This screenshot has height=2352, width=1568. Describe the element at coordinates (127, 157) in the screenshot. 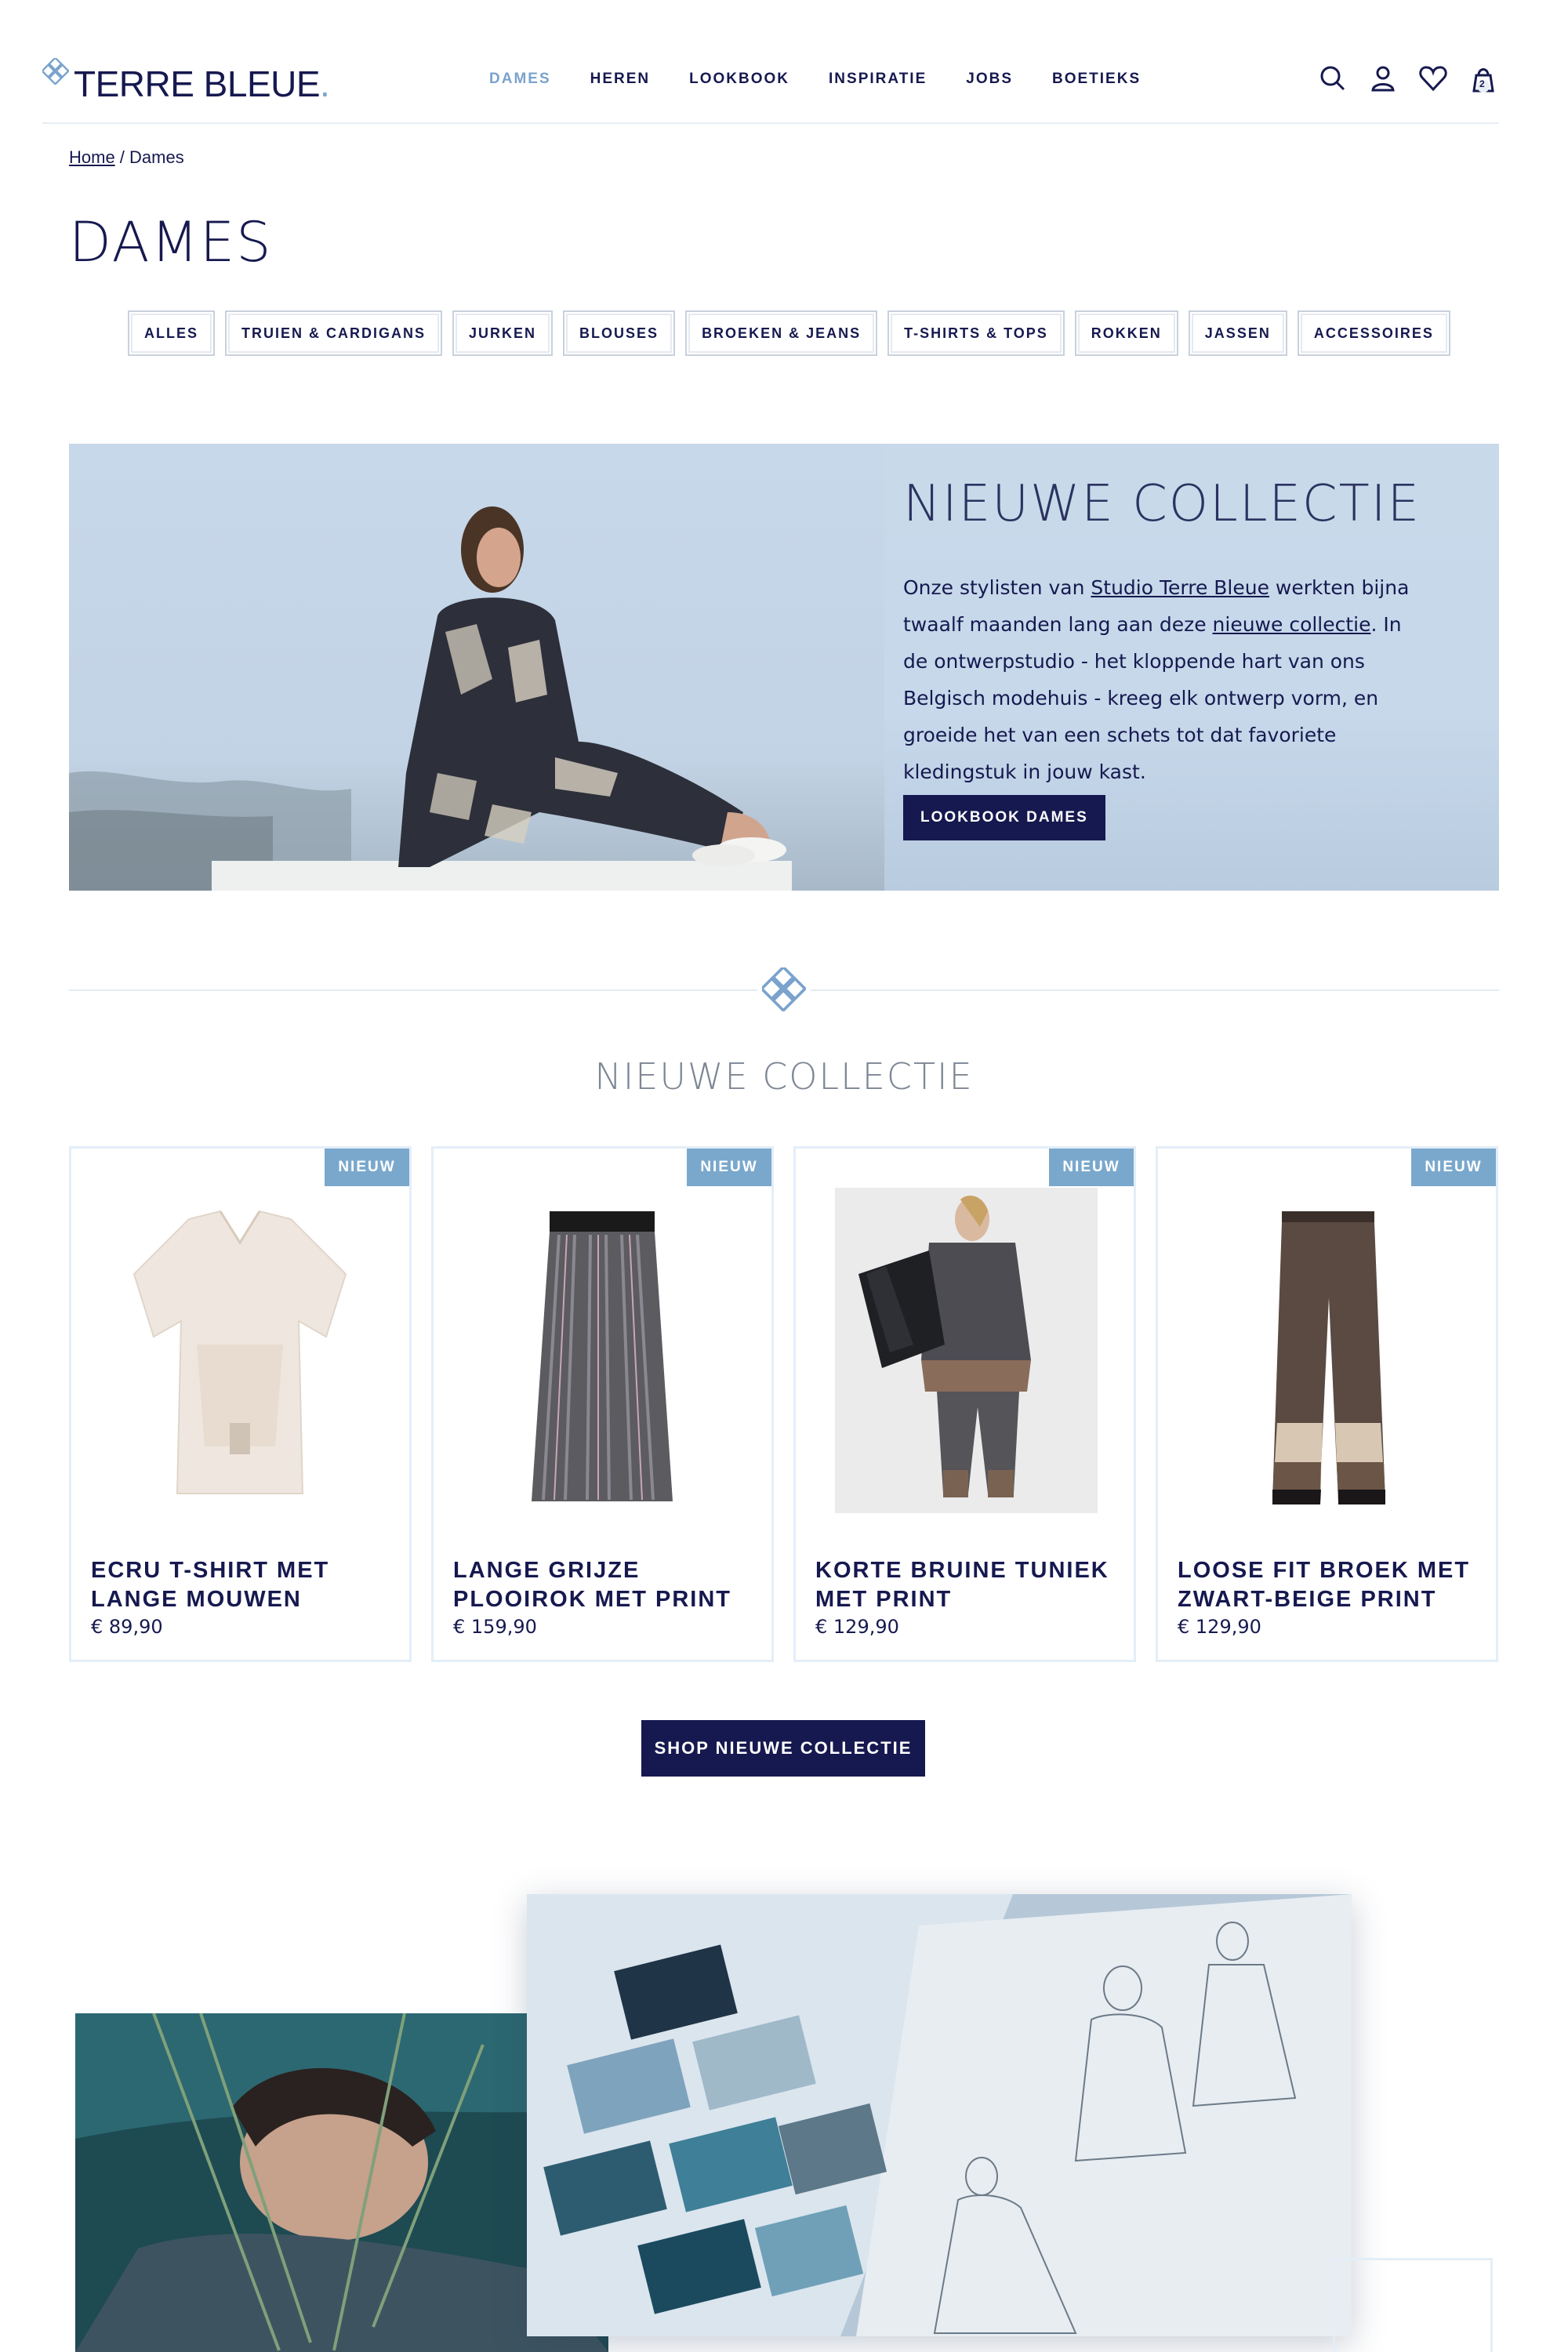

I see `breadcrumb: Home / Dames` at that location.